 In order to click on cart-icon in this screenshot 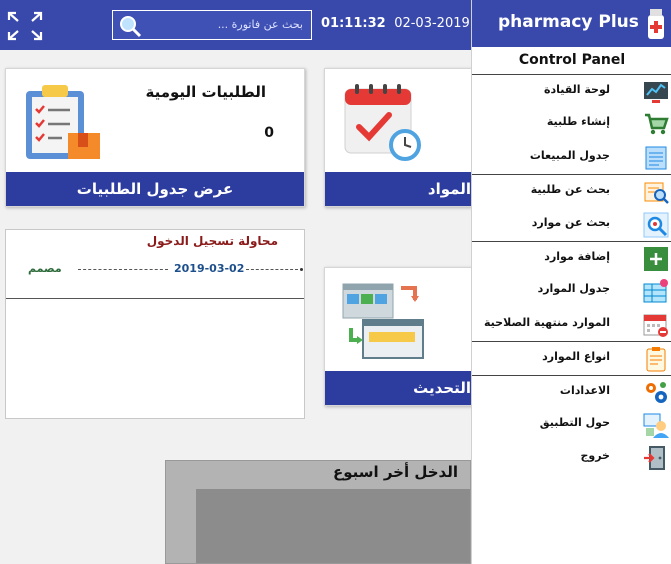, I will do `click(657, 124)`.